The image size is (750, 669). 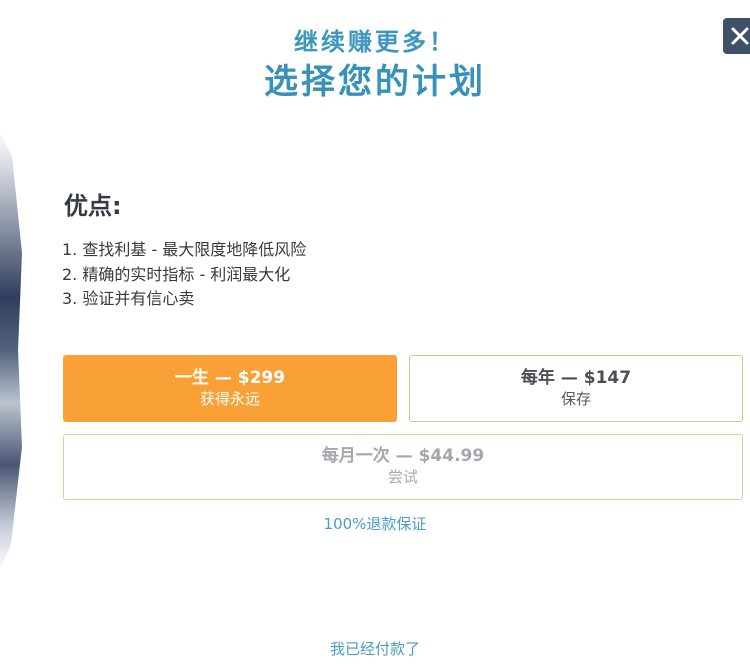 What do you see at coordinates (11, 350) in the screenshot?
I see `background-photo-edge` at bounding box center [11, 350].